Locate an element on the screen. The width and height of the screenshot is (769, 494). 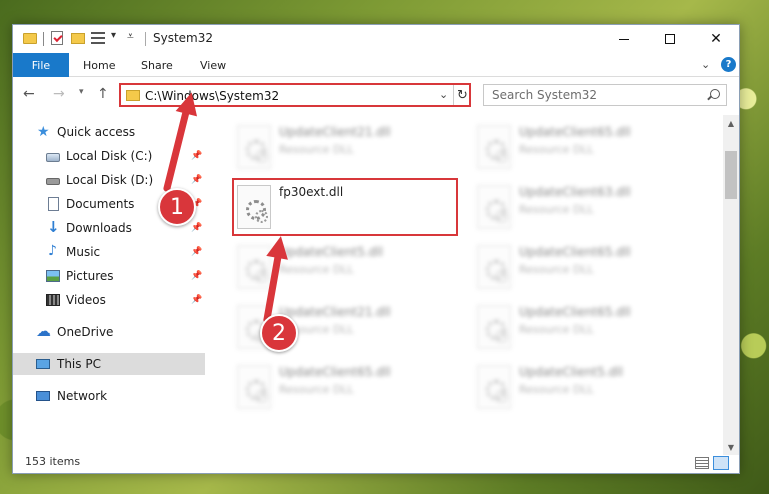
recent-locations-icon: ▾ is located at coordinates (81, 92).